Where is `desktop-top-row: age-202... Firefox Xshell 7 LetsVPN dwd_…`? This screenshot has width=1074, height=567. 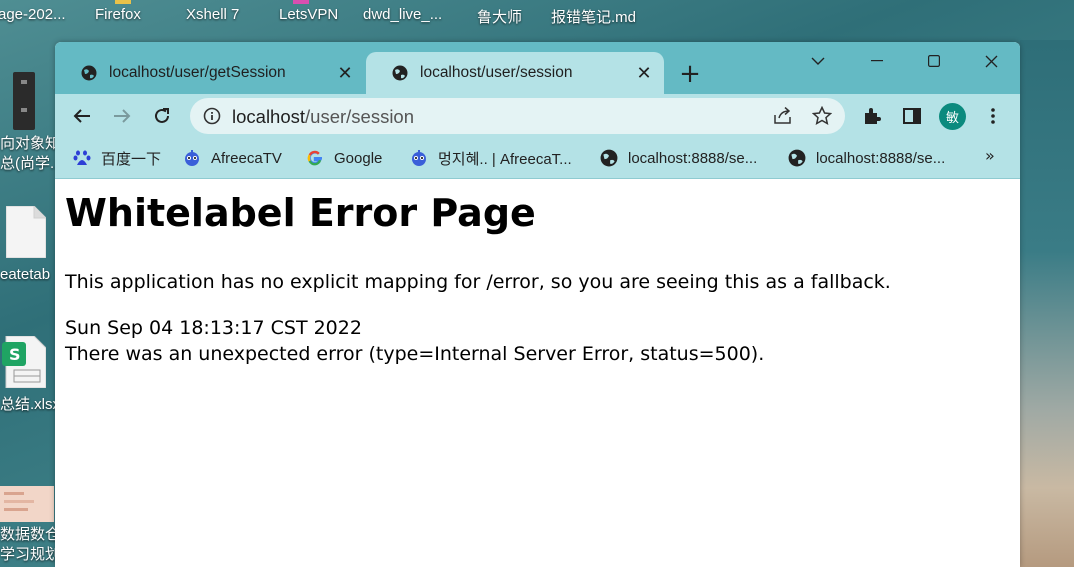 desktop-top-row: age-202... Firefox Xshell 7 LetsVPN dwd_… is located at coordinates (537, 20).